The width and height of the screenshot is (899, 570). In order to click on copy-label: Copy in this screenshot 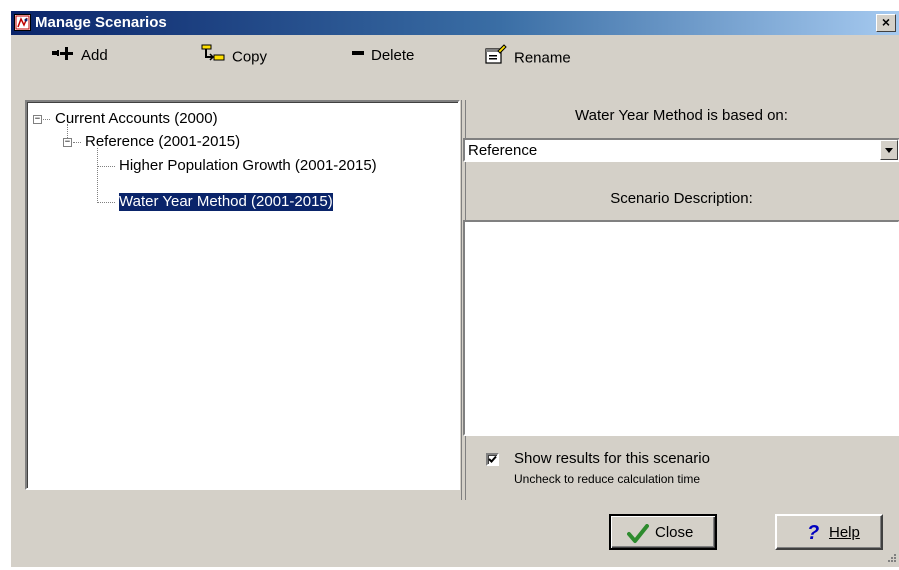, I will do `click(250, 57)`.